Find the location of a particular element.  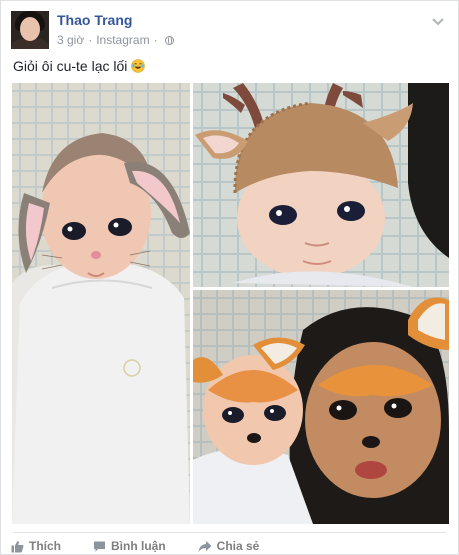

comment-icon is located at coordinates (99, 546).